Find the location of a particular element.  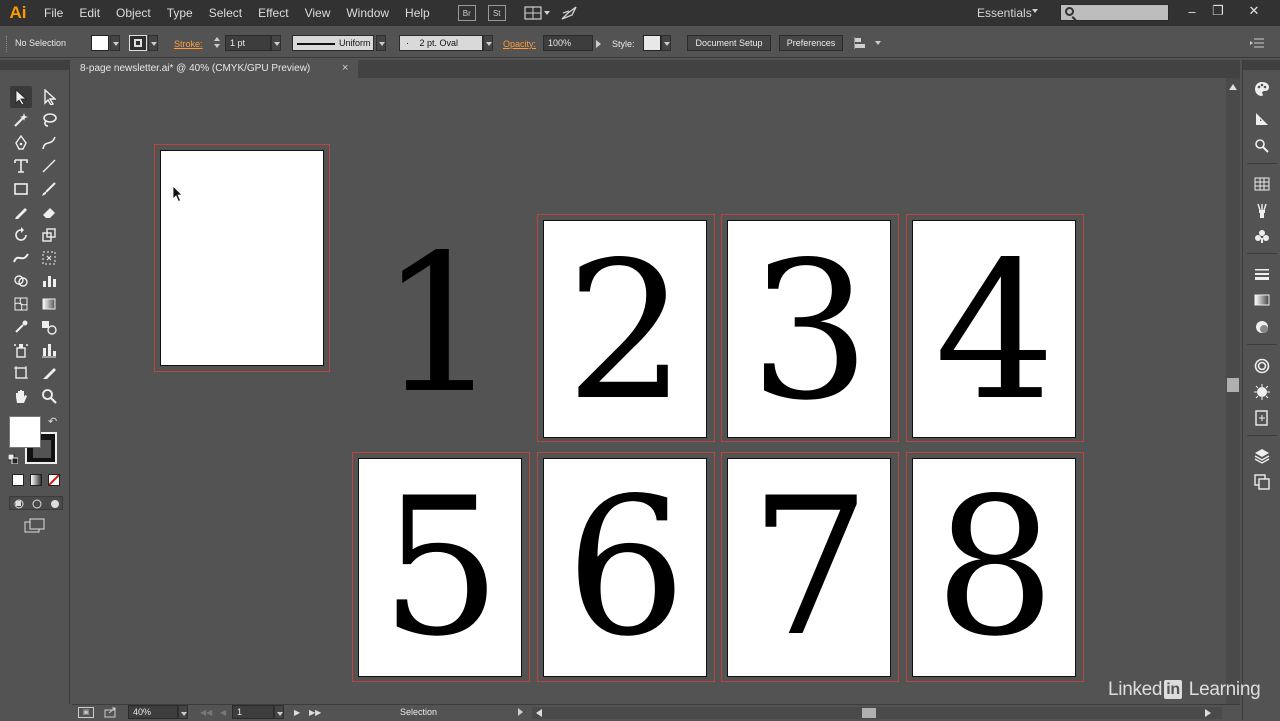

transparency-panel-icon is located at coordinates (1262, 327).